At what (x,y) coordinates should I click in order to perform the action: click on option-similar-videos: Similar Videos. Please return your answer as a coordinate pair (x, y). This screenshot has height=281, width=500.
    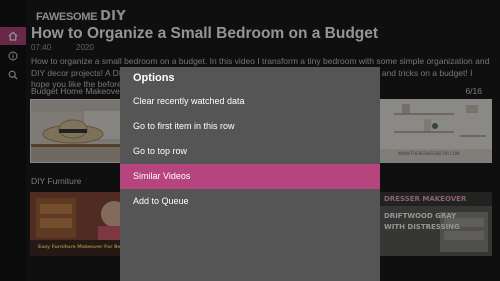
    Looking at the image, I should click on (250, 176).